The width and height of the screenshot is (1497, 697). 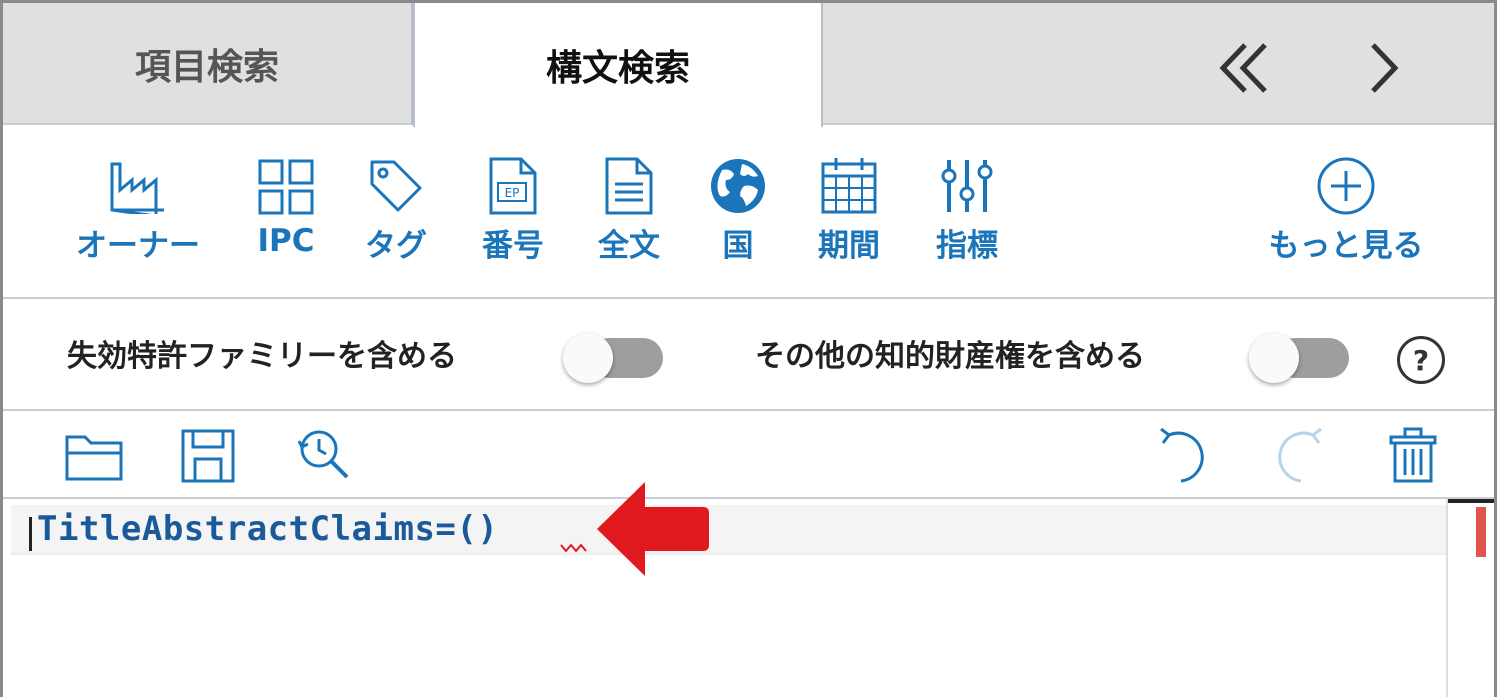 I want to click on document-ep-icon: EP, so click(x=513, y=185).